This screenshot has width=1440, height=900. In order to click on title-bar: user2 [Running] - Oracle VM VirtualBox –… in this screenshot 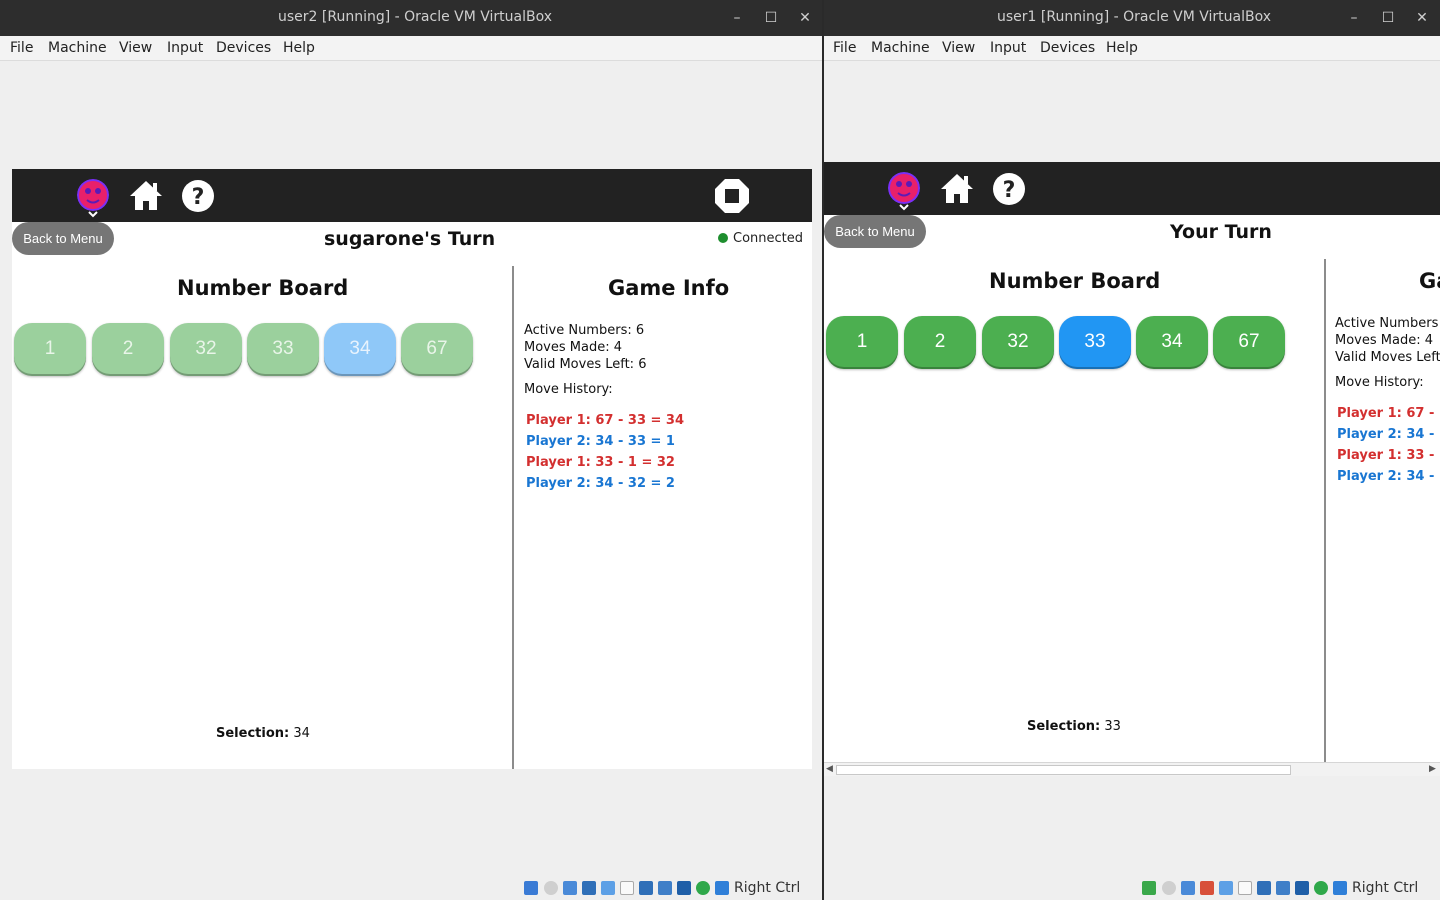, I will do `click(411, 18)`.